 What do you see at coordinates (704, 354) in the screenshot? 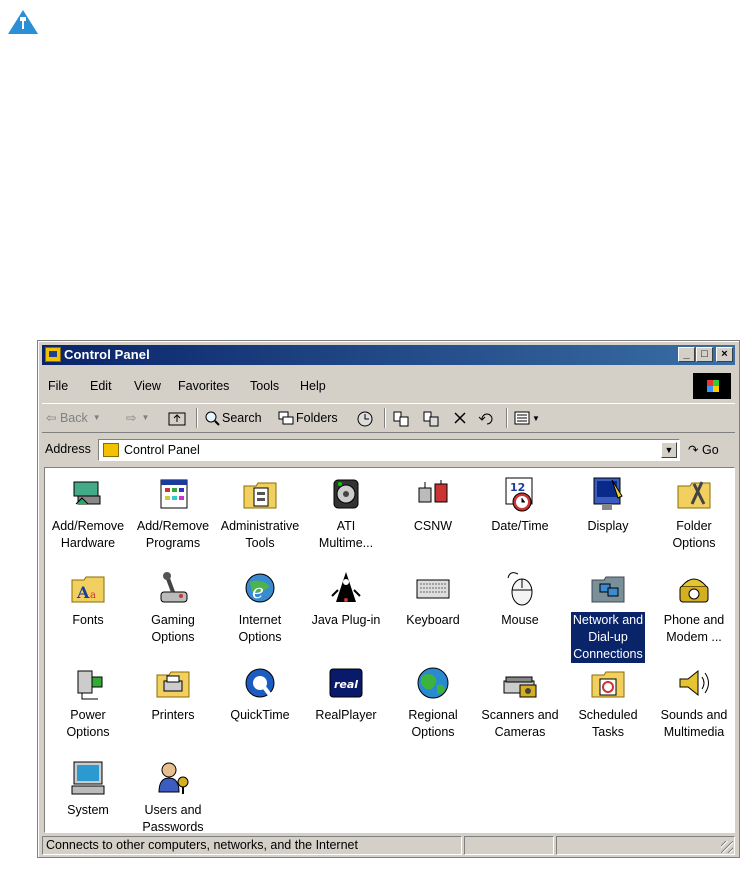
I see `maximize-button: □` at bounding box center [704, 354].